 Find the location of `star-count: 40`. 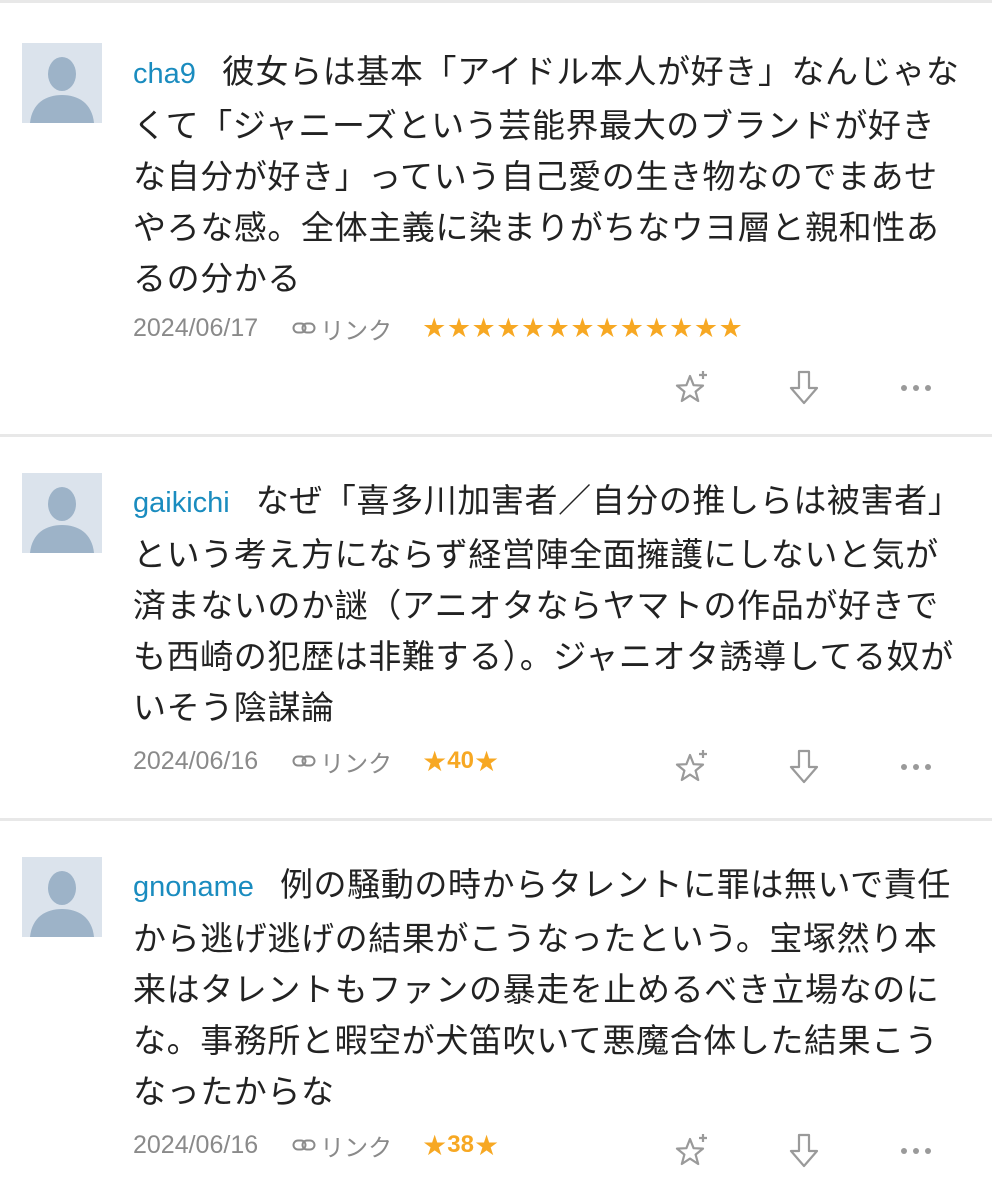

star-count: 40 is located at coordinates (460, 760).